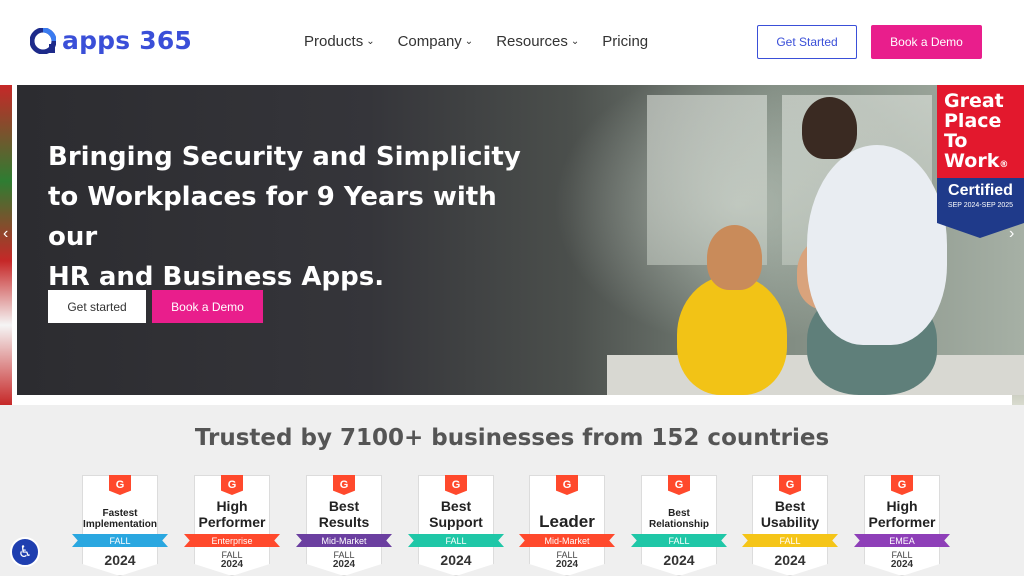 Image resolution: width=1024 pixels, height=576 pixels. I want to click on badge-subtitle: Implementation, so click(120, 524).